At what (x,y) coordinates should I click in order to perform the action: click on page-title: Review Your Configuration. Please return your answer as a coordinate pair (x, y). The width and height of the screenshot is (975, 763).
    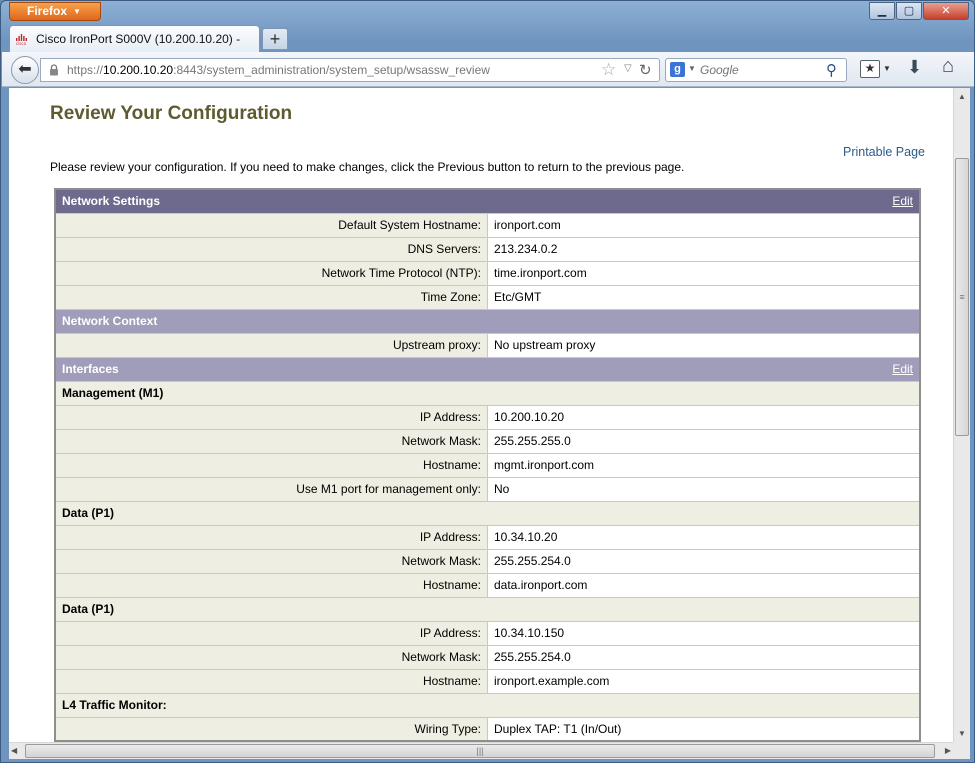
    Looking at the image, I should click on (171, 113).